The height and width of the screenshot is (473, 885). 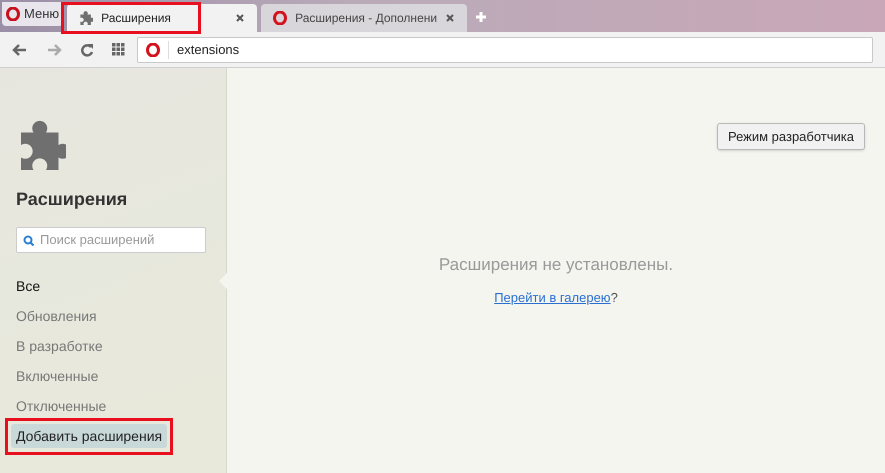 What do you see at coordinates (121, 346) in the screenshot?
I see `sidebar-item: В разработке` at bounding box center [121, 346].